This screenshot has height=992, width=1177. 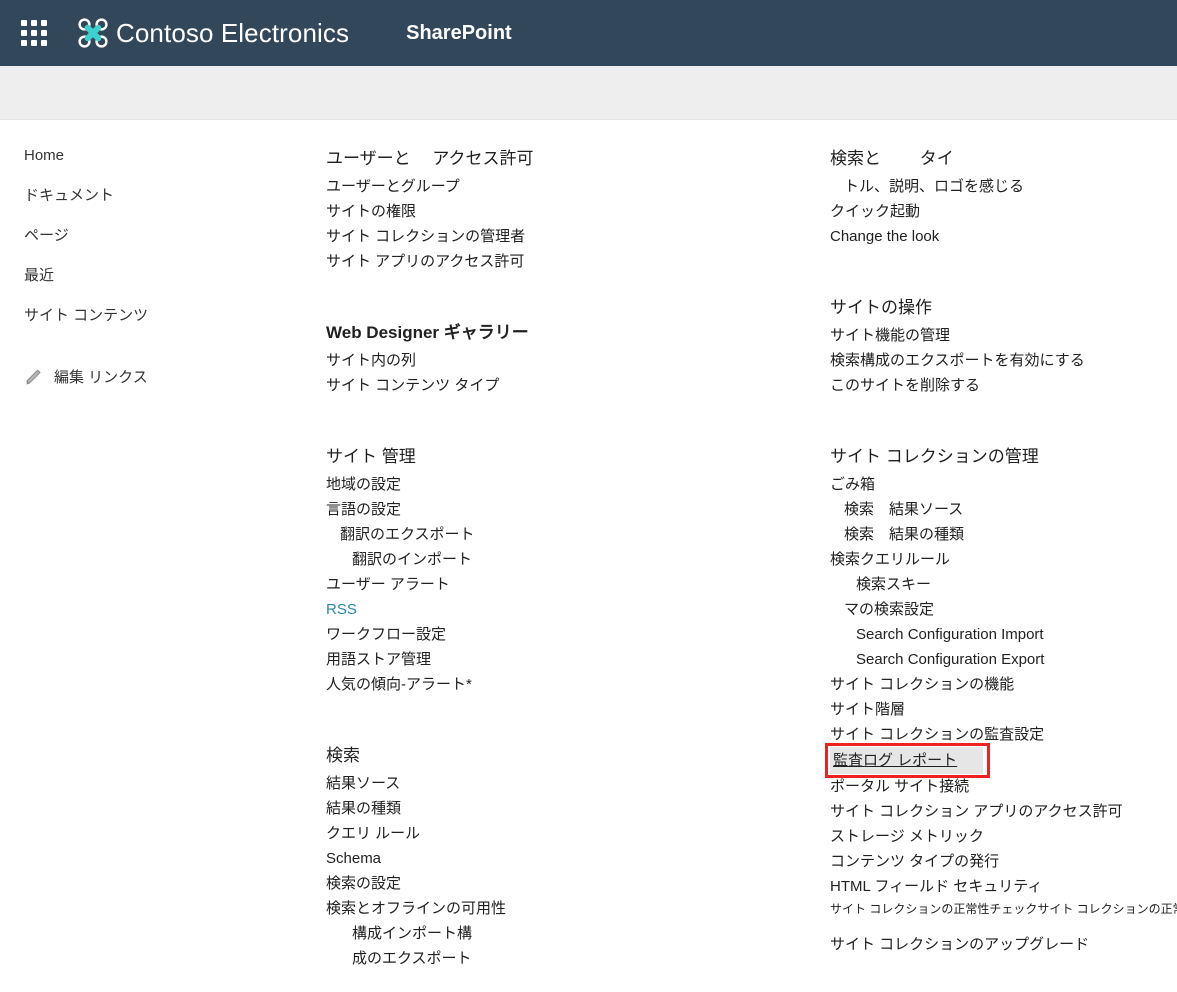 I want to click on link-storage-metrics: ストレージ メトリック, so click(x=1003, y=836).